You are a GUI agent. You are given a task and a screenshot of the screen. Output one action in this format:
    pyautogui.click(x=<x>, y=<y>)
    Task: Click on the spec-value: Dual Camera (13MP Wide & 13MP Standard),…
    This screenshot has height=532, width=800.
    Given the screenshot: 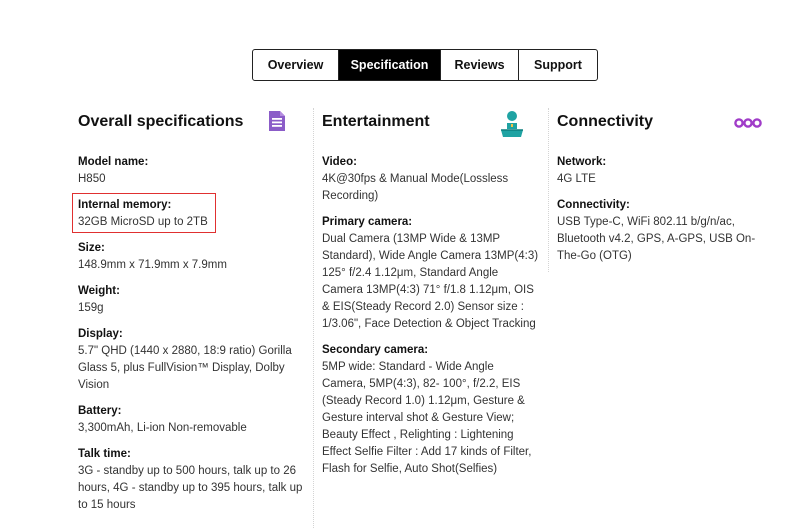 What is the action you would take?
    pyautogui.click(x=430, y=281)
    